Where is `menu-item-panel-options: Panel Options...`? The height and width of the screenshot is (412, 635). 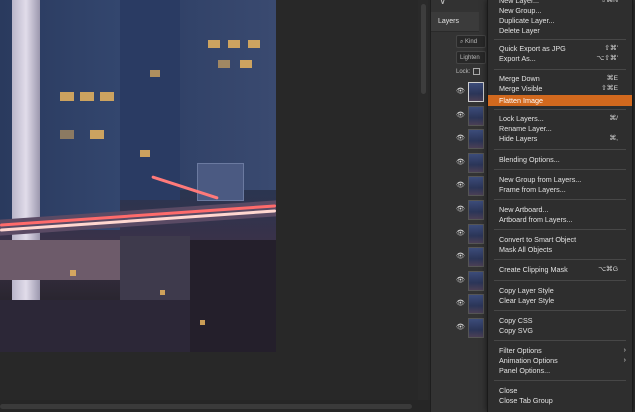 menu-item-panel-options: Panel Options... is located at coordinates (560, 371).